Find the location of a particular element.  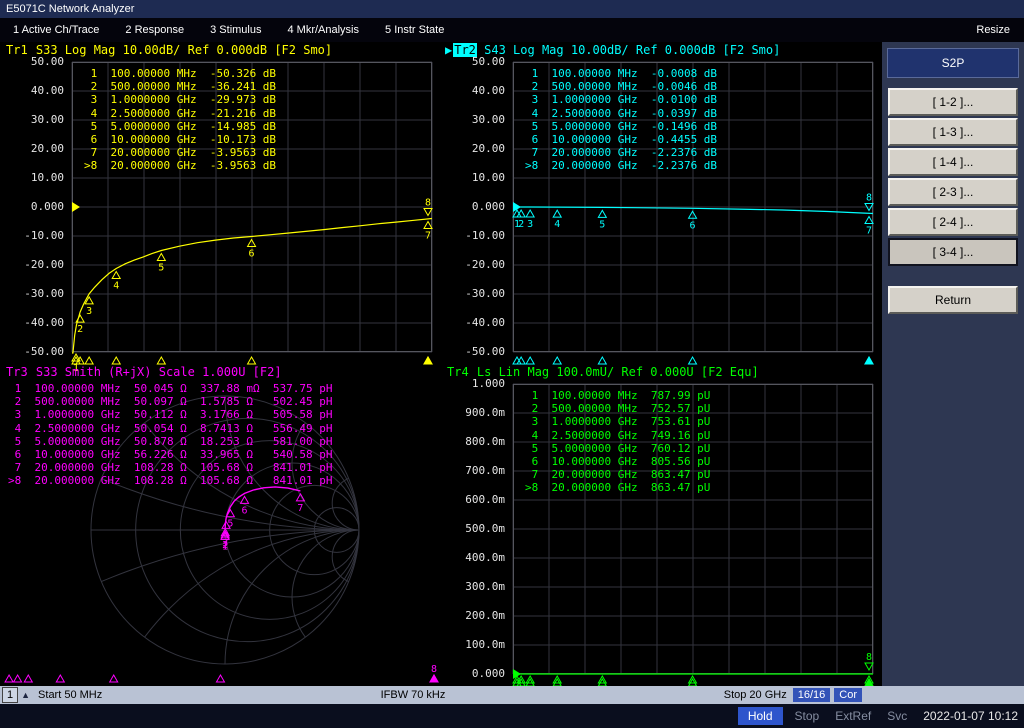

trace-label: Tr1 is located at coordinates (17, 50).